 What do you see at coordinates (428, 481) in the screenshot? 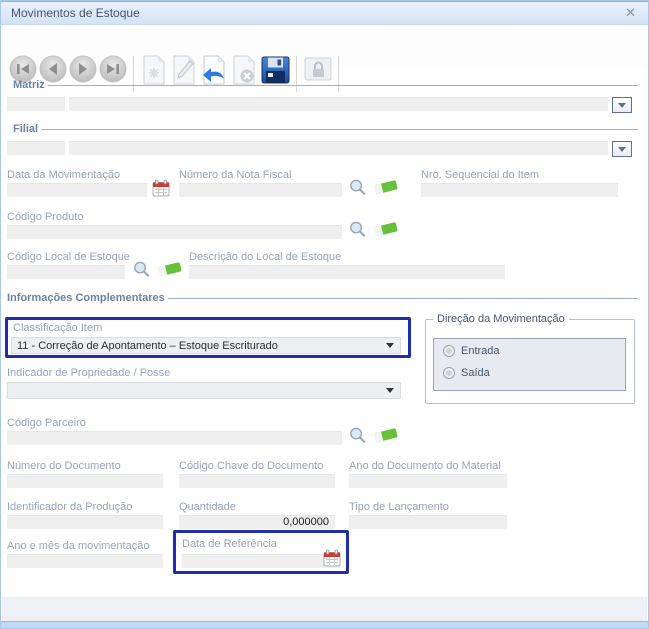
I see `ano-documento-material-input` at bounding box center [428, 481].